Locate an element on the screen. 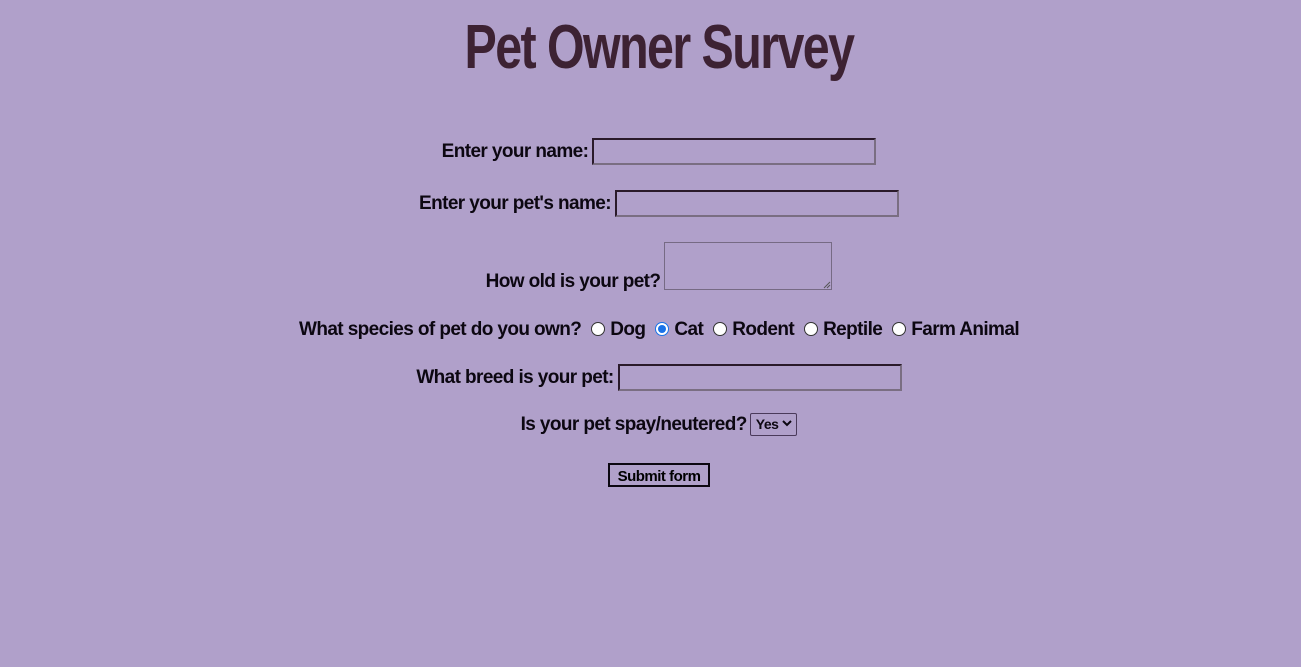 This screenshot has height=667, width=1301. pet-age-row: How old is your pet? is located at coordinates (650, 267).